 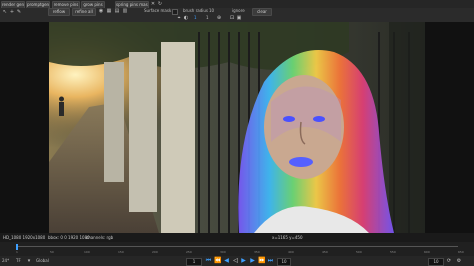 I want to click on go-start-icon: ⏮, so click(x=208, y=260).